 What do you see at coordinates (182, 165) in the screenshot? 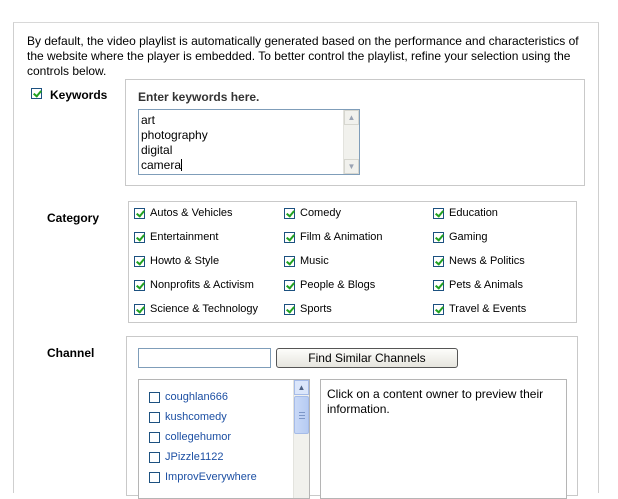
I see `text-caret` at bounding box center [182, 165].